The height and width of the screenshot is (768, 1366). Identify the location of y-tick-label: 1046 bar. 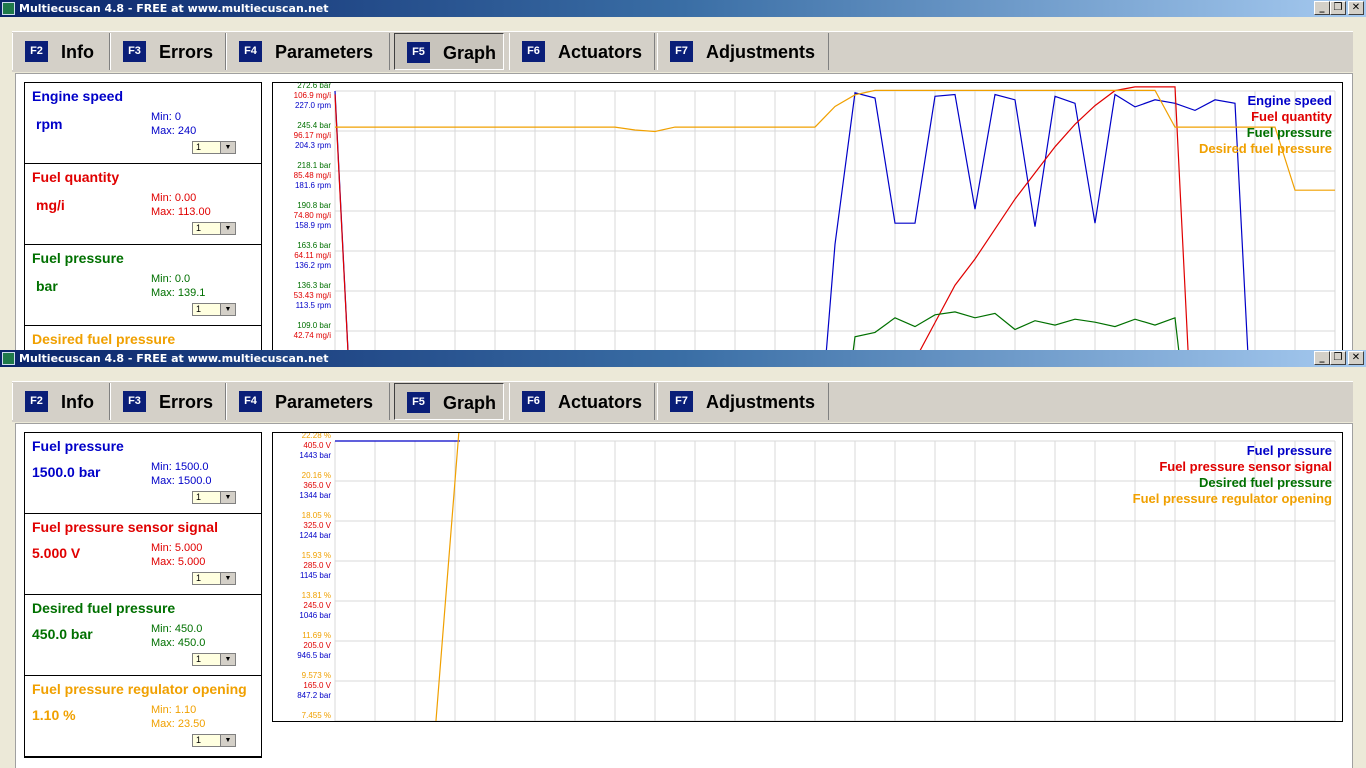
(315, 615).